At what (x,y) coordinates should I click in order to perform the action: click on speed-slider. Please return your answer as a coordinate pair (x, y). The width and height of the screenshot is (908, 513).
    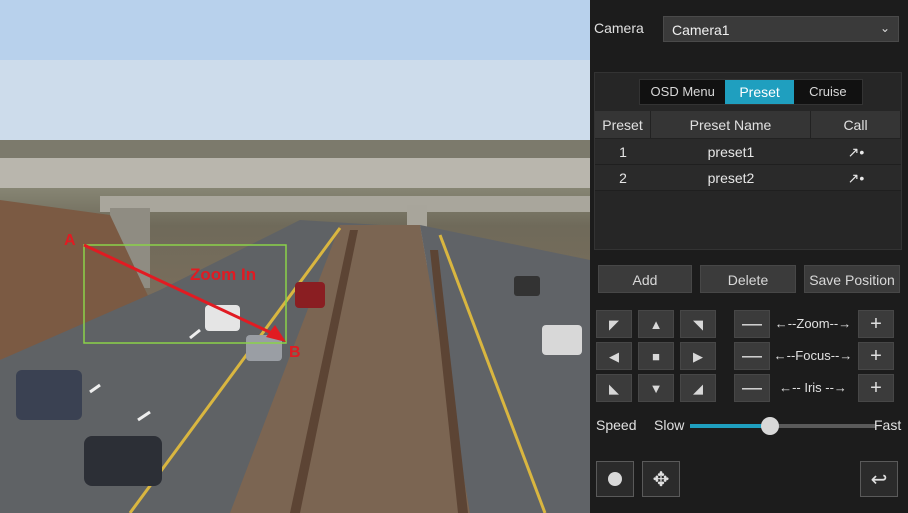
    Looking at the image, I should click on (783, 426).